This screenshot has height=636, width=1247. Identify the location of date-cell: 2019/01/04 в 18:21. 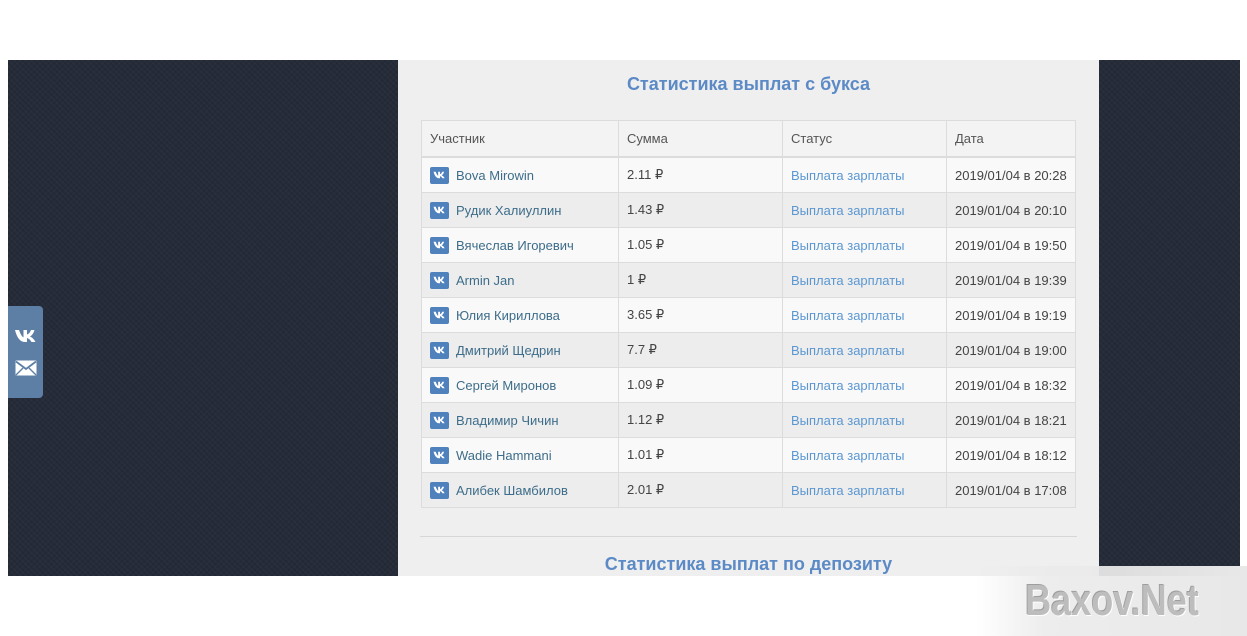
(1011, 420).